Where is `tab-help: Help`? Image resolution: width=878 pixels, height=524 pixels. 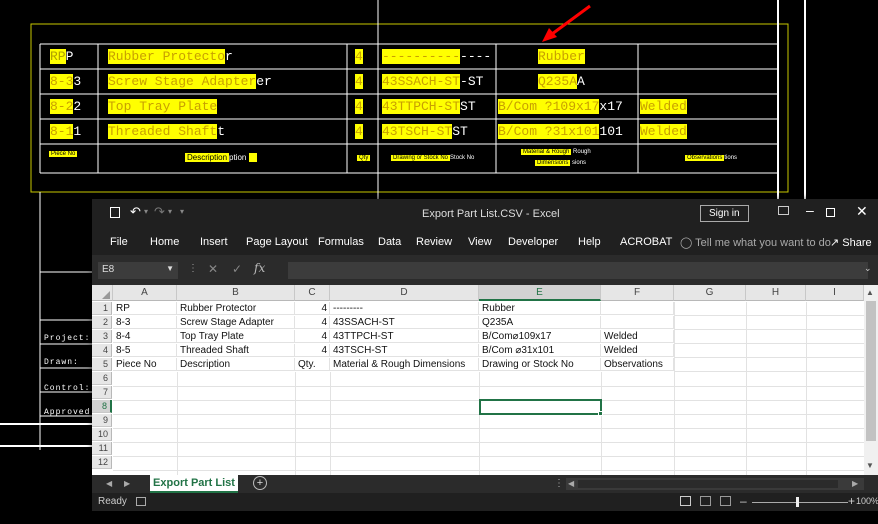
tab-help: Help is located at coordinates (589, 242).